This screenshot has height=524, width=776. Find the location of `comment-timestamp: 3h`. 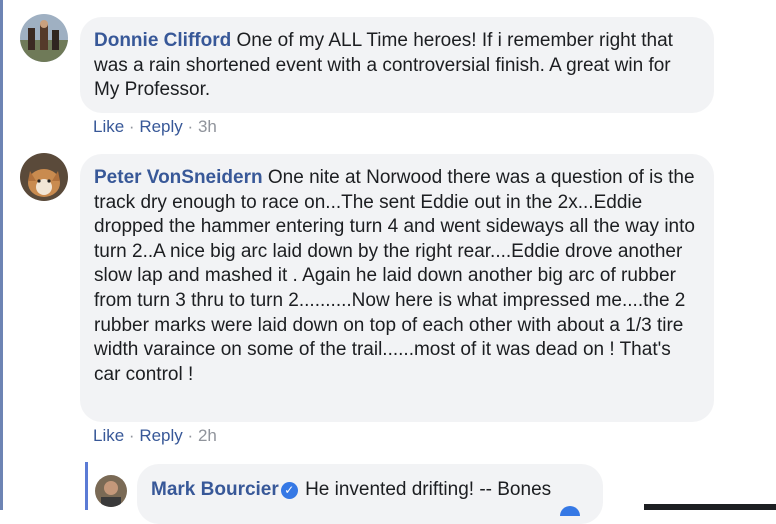

comment-timestamp: 3h is located at coordinates (207, 126).